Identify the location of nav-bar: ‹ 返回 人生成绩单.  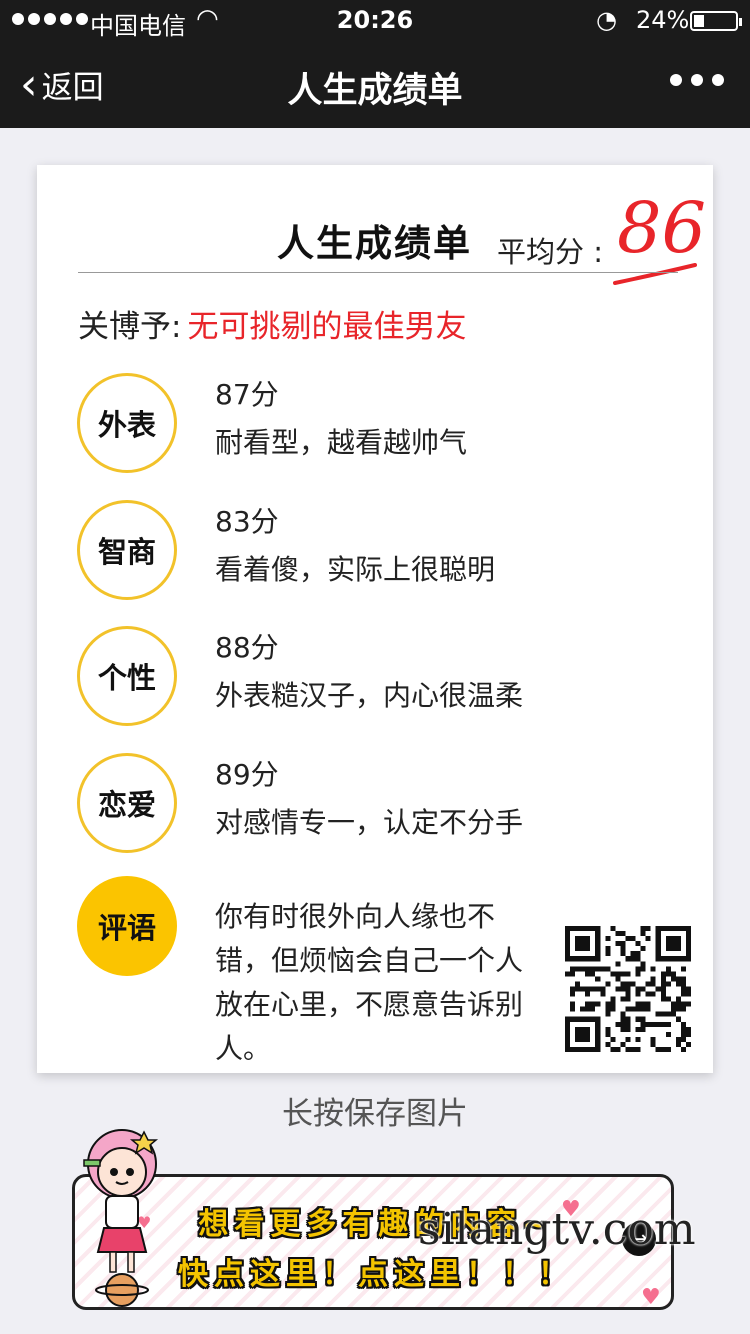
(375, 84).